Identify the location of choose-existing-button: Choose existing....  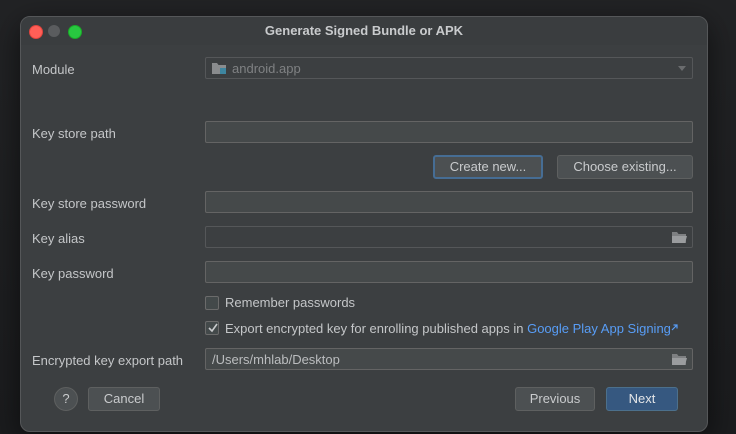
(625, 167).